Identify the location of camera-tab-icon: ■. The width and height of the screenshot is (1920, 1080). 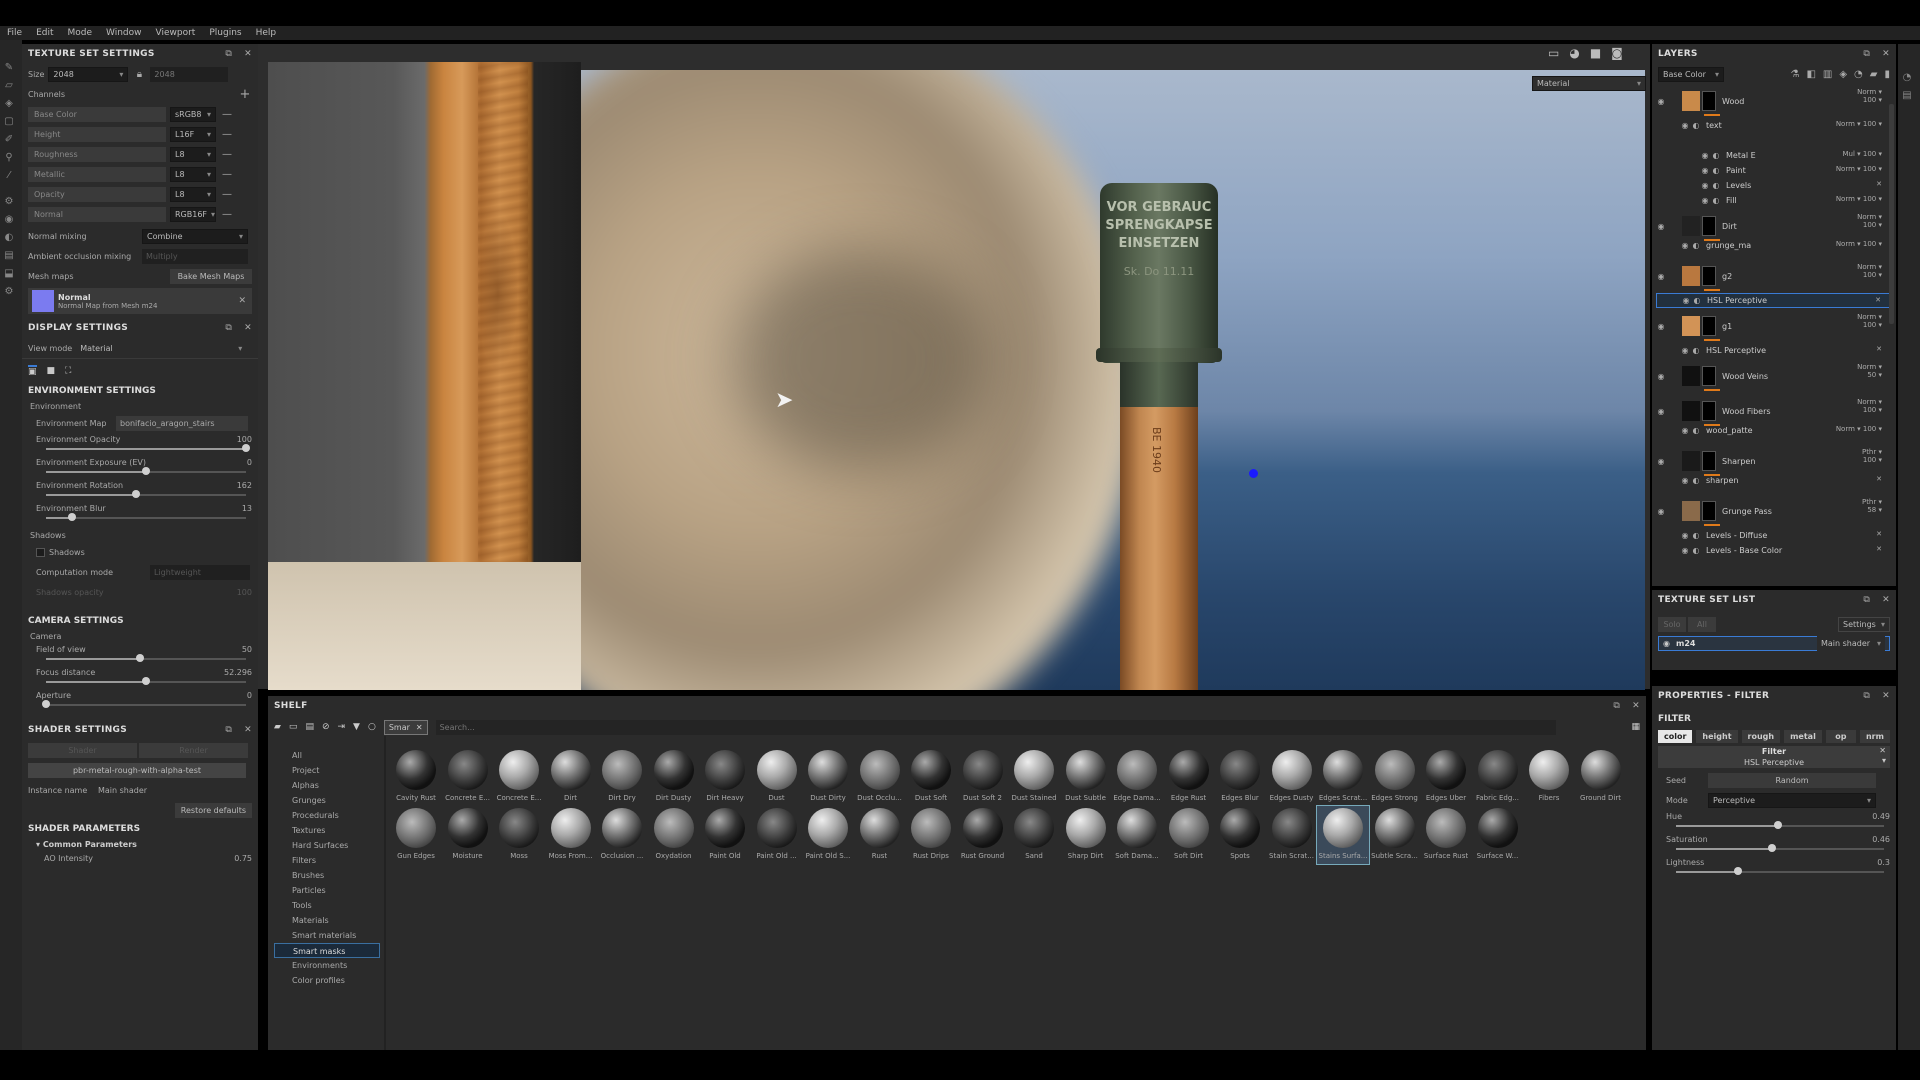
(51, 371).